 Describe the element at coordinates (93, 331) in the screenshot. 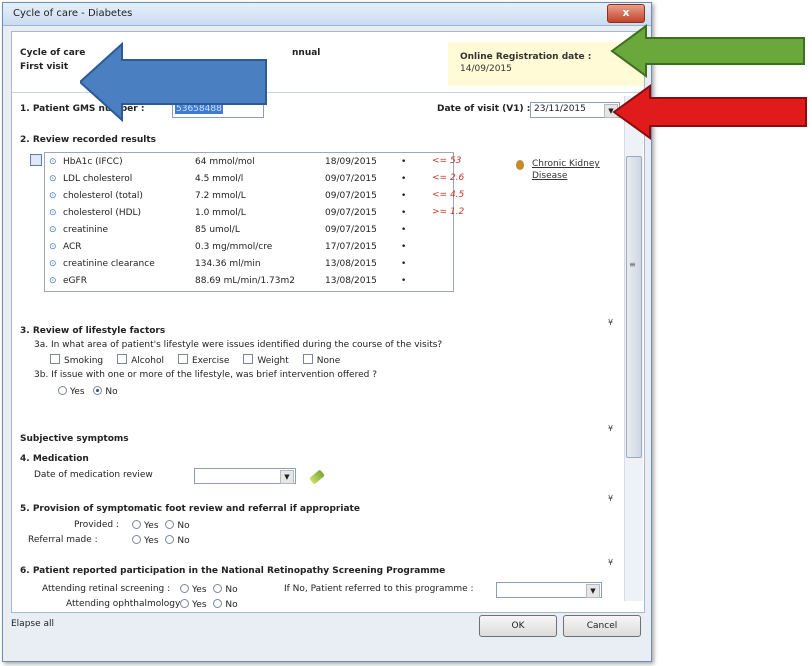

I see `lifestyle-title: 3. Review of lifestyle factors` at that location.